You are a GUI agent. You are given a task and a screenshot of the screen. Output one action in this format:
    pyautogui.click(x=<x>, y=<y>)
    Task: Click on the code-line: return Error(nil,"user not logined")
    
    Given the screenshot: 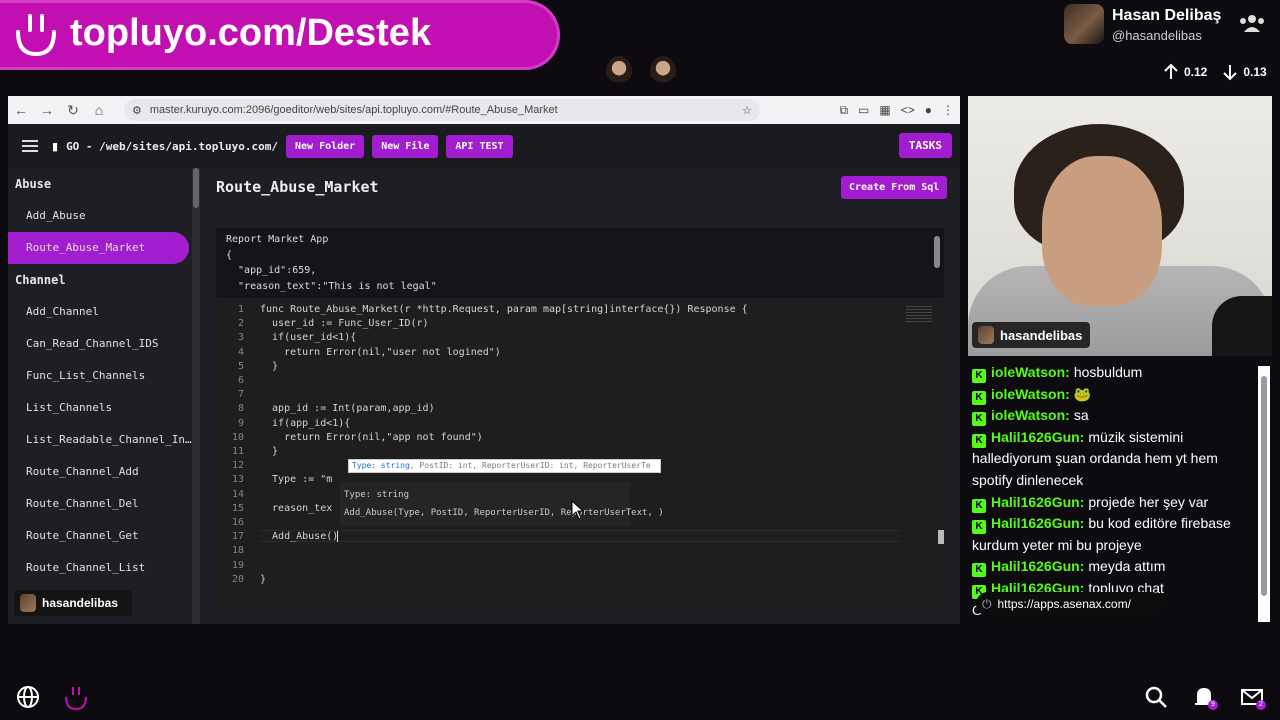 What is the action you would take?
    pyautogui.click(x=380, y=352)
    